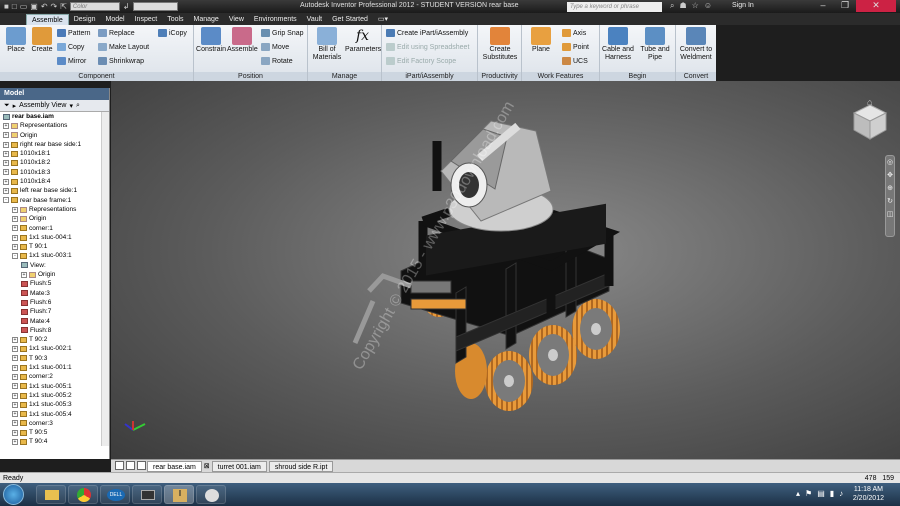  Describe the element at coordinates (500, 44) in the screenshot. I see `create-substitutes-button: Create Substitutes` at that location.